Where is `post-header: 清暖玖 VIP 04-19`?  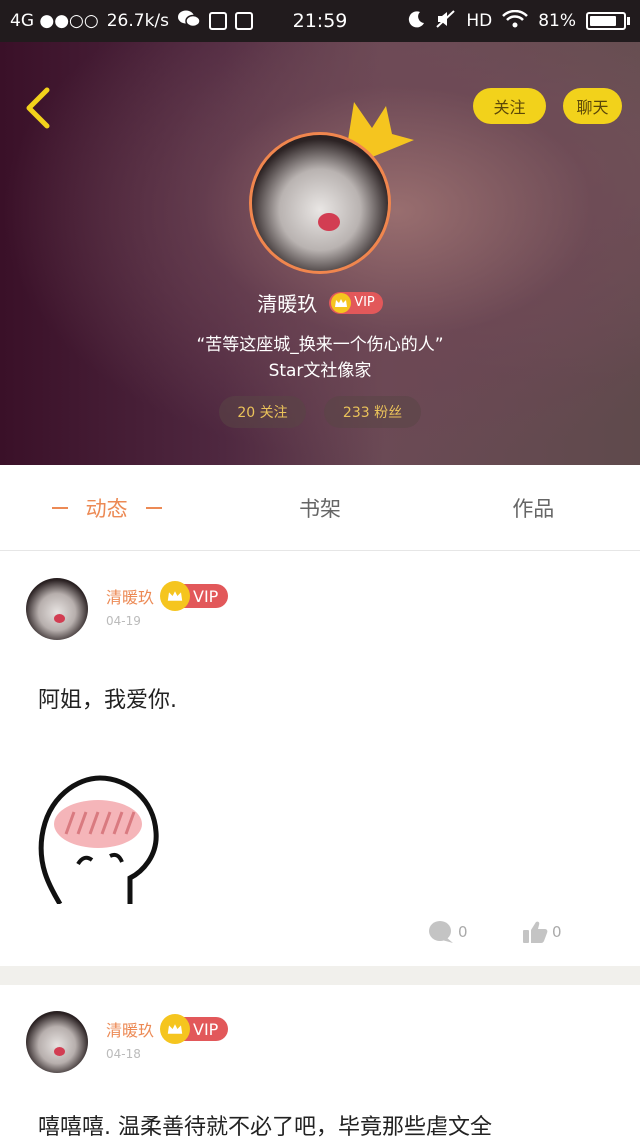 post-header: 清暖玖 VIP 04-19 is located at coordinates (127, 609).